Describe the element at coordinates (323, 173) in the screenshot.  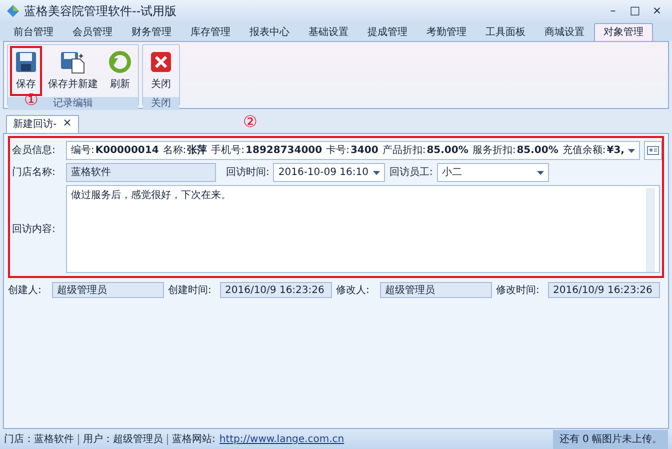
I see `field-value: 2016-10-09 16:10` at that location.